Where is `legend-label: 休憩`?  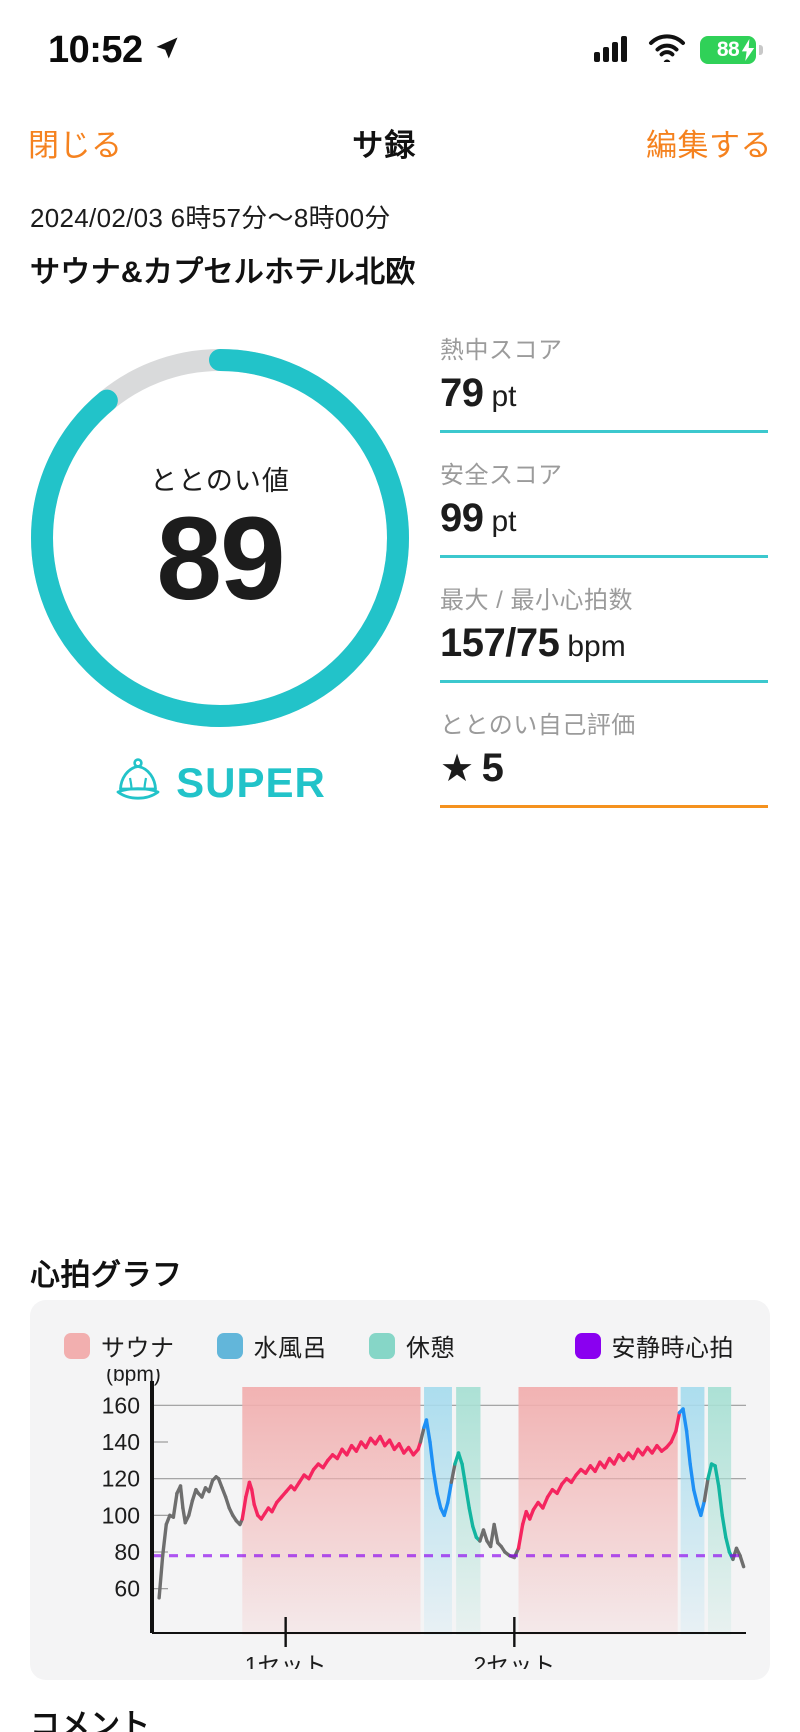
legend-label: 休憩 is located at coordinates (430, 1348).